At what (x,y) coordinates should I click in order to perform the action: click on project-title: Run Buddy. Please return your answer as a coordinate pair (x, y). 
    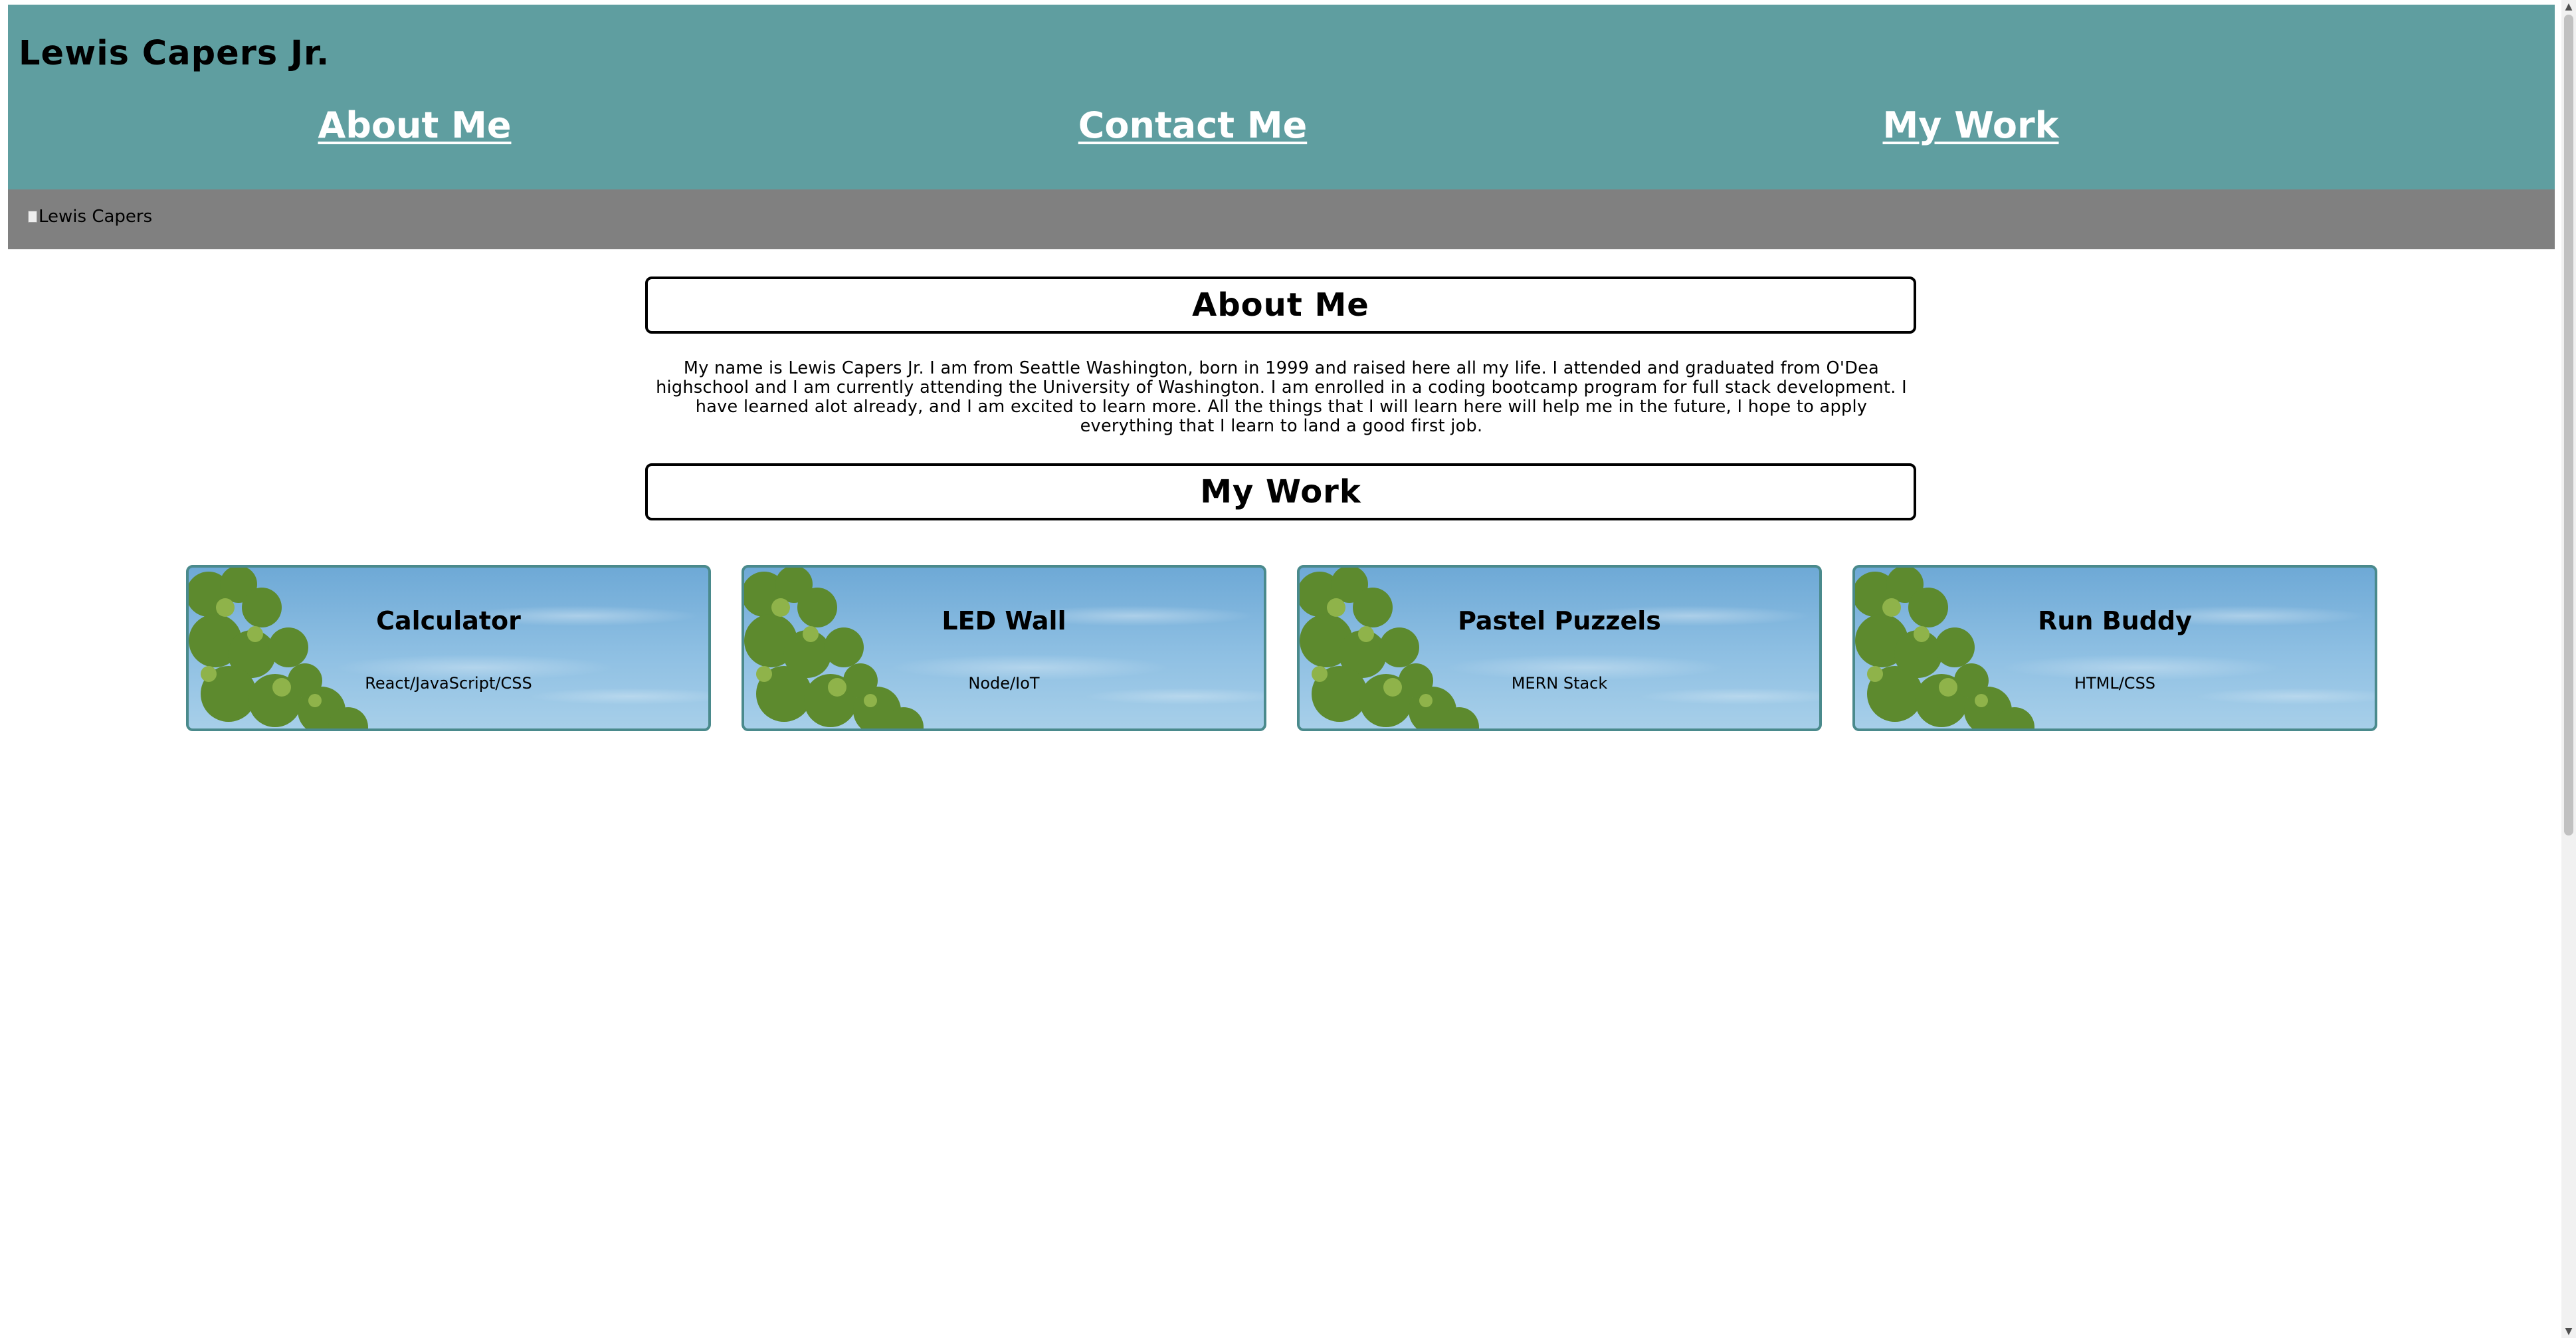
    Looking at the image, I should click on (2115, 620).